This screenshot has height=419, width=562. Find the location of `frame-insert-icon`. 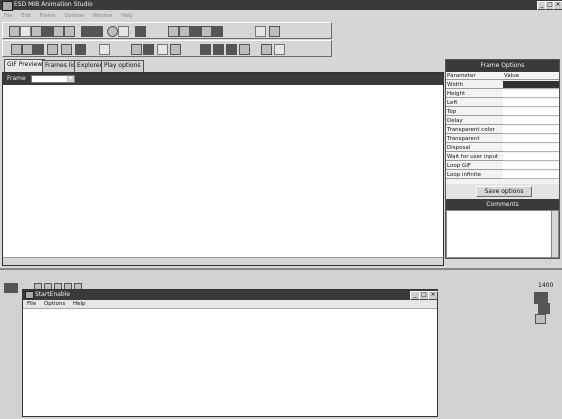

frame-insert-icon is located at coordinates (148, 49).